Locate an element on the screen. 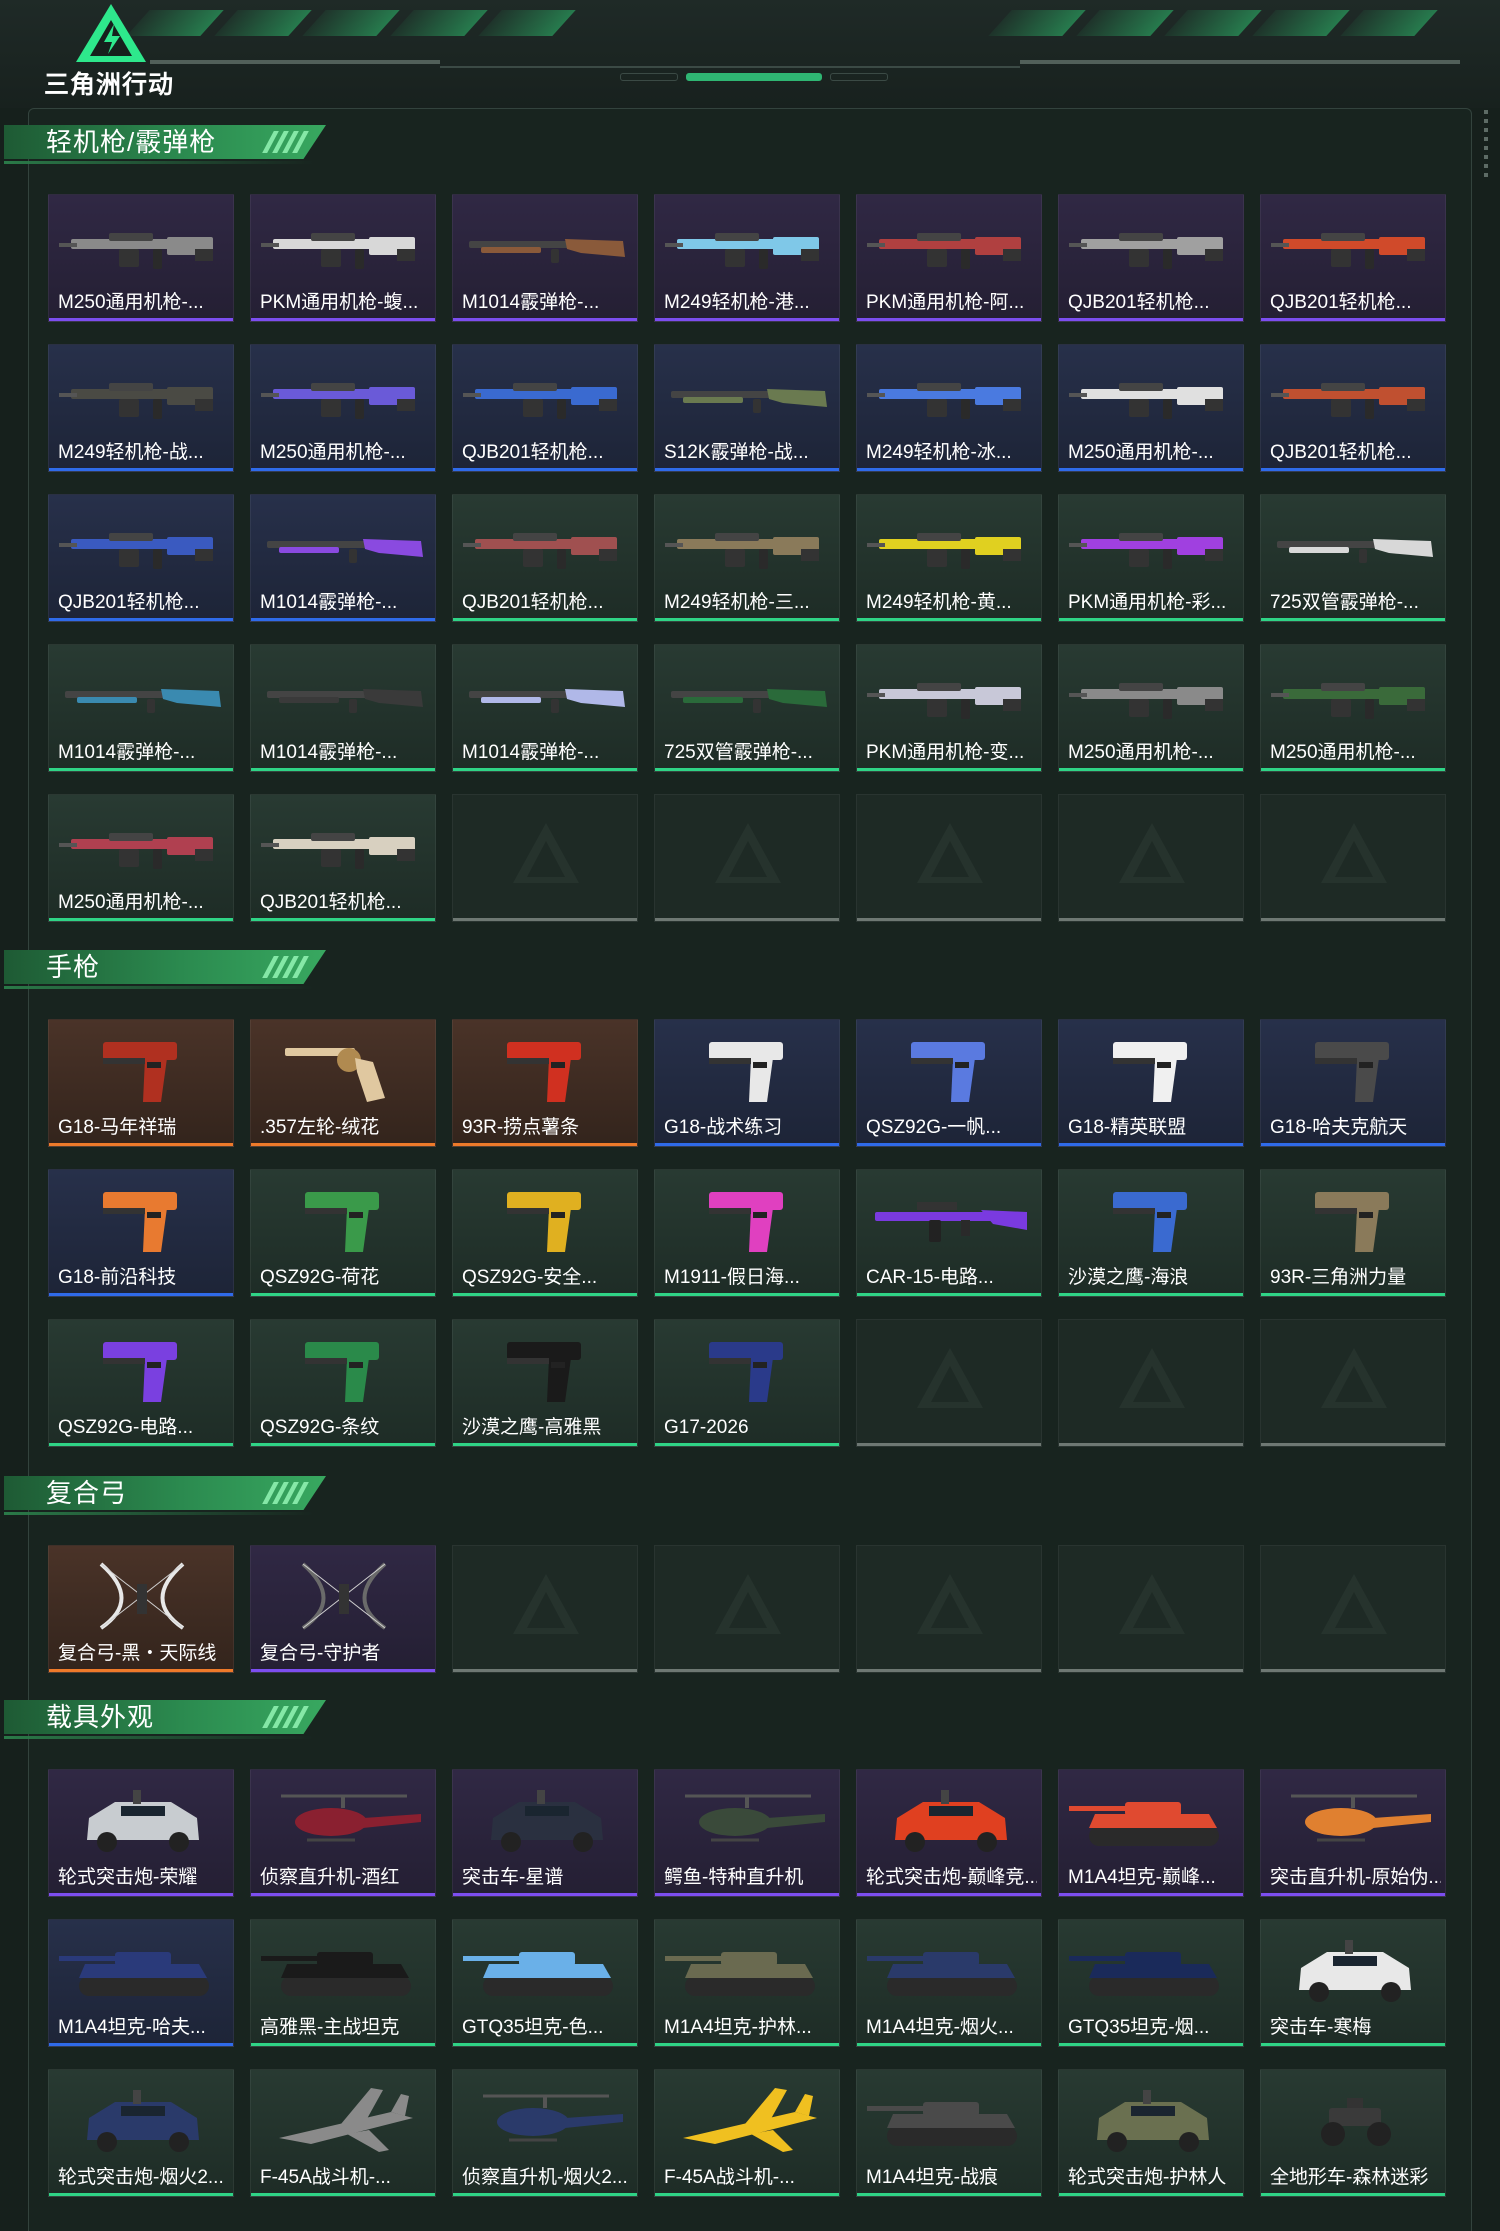  skin-card: .357左轮-绒花 is located at coordinates (343, 1083).